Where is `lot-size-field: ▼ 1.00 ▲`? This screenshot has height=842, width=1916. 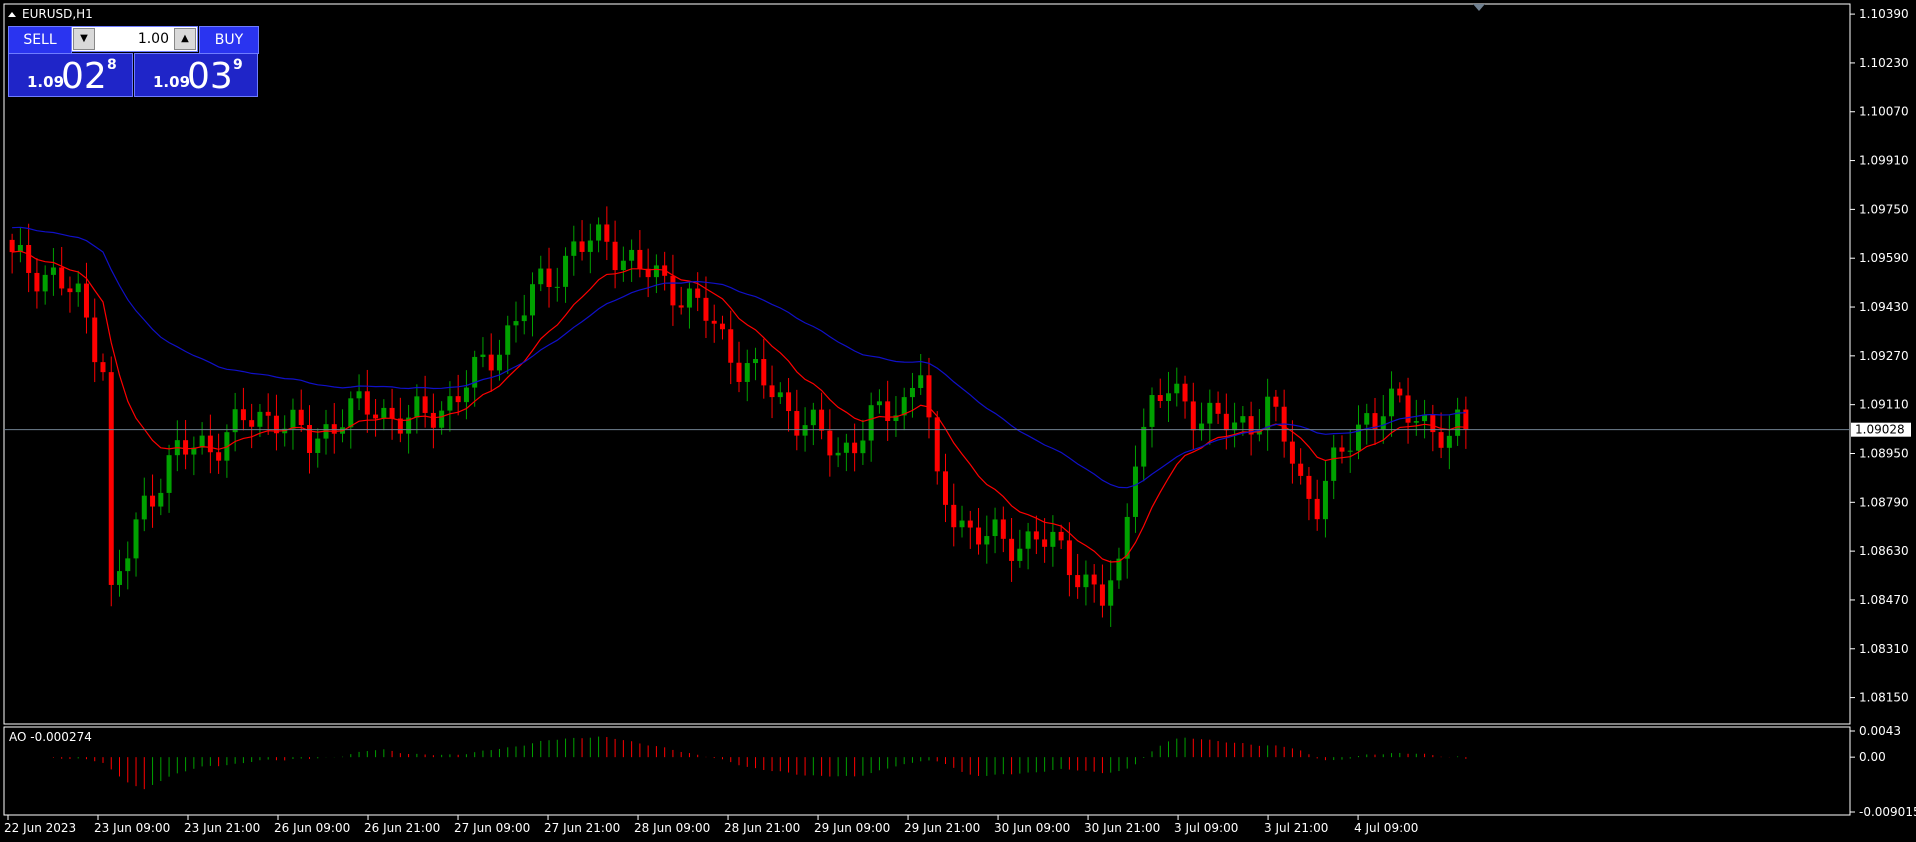
lot-size-field: ▼ 1.00 ▲ is located at coordinates (134, 39).